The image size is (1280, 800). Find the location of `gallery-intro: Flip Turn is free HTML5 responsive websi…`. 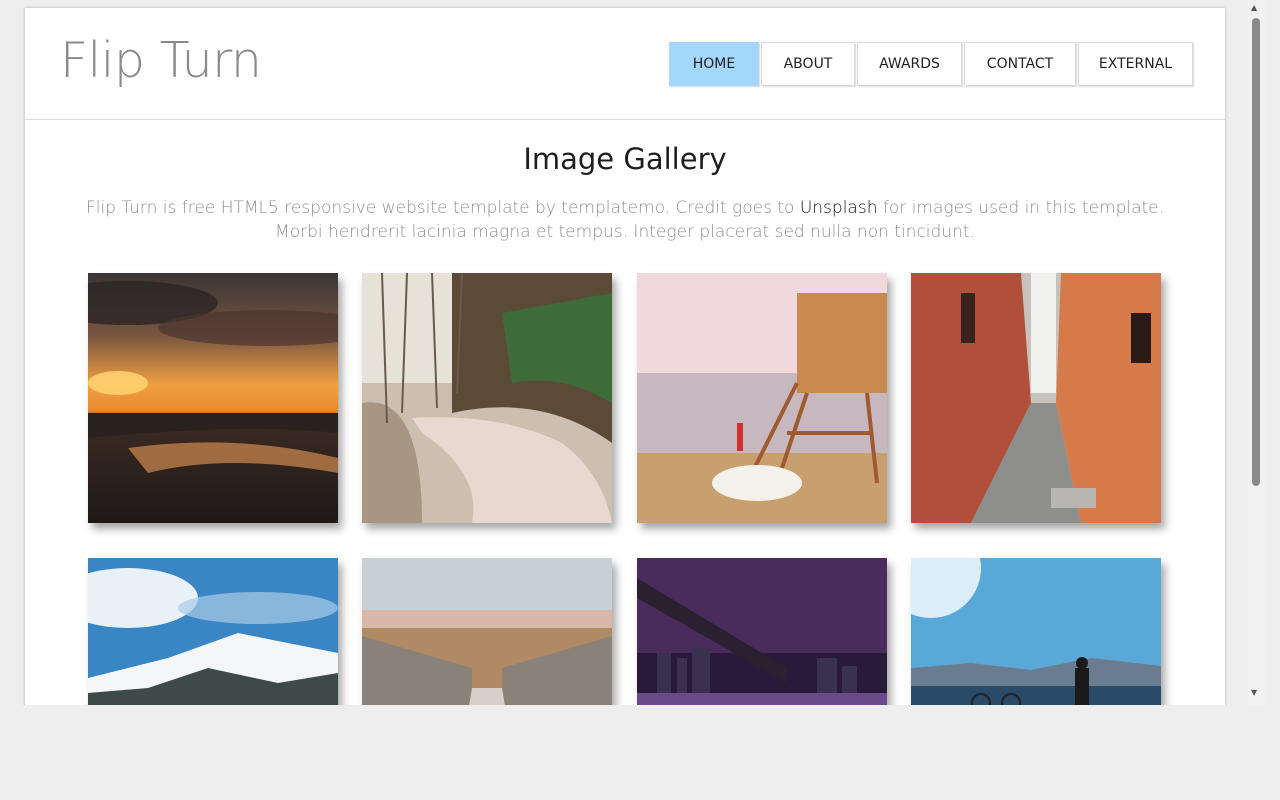

gallery-intro: Flip Turn is free HTML5 responsive websi… is located at coordinates (625, 220).